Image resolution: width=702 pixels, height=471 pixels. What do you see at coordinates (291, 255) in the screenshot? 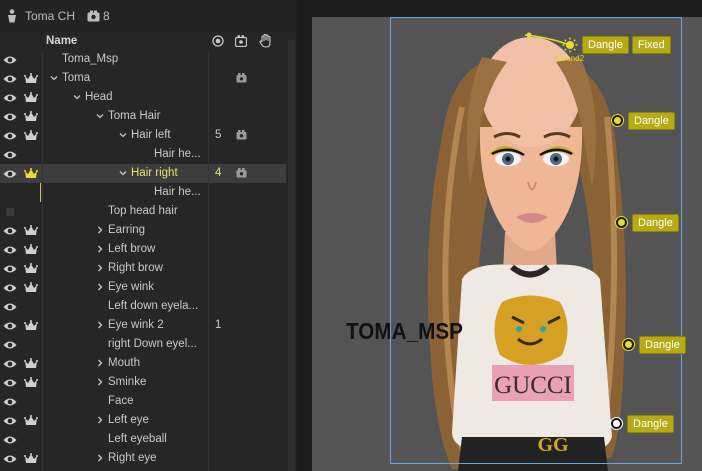
I see `layers-scrollbar` at bounding box center [291, 255].